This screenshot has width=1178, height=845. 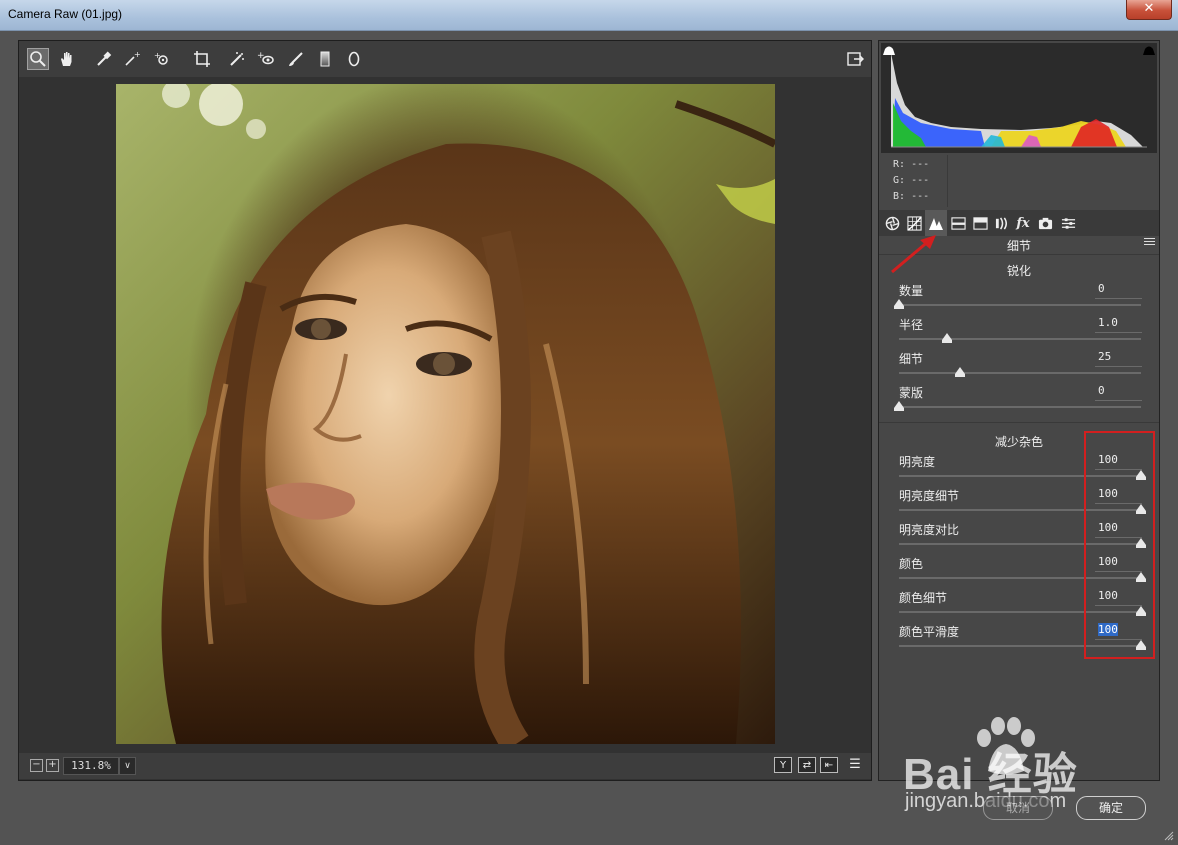 I want to click on window-title: Camera Raw (01.jpg), so click(x=65, y=14).